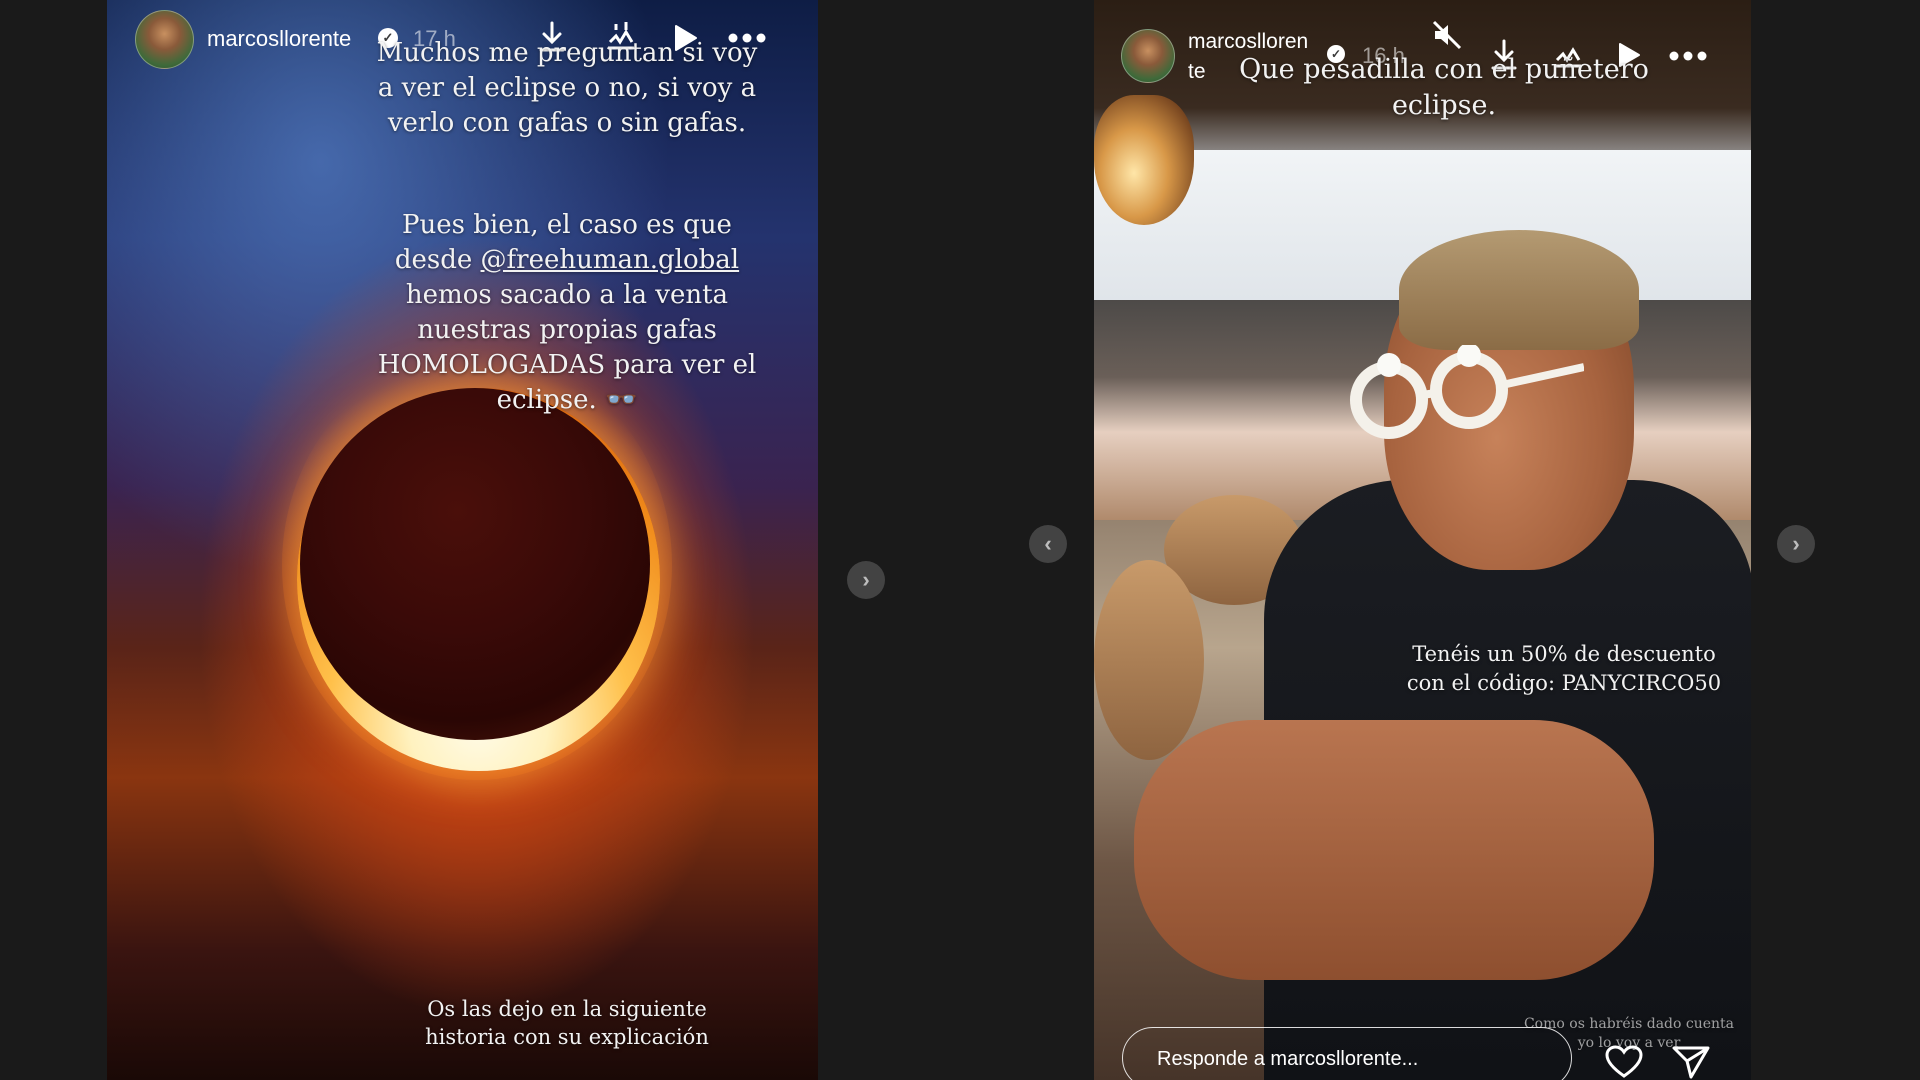 The image size is (1920, 1080). I want to click on eclipse-moon, so click(475, 564).